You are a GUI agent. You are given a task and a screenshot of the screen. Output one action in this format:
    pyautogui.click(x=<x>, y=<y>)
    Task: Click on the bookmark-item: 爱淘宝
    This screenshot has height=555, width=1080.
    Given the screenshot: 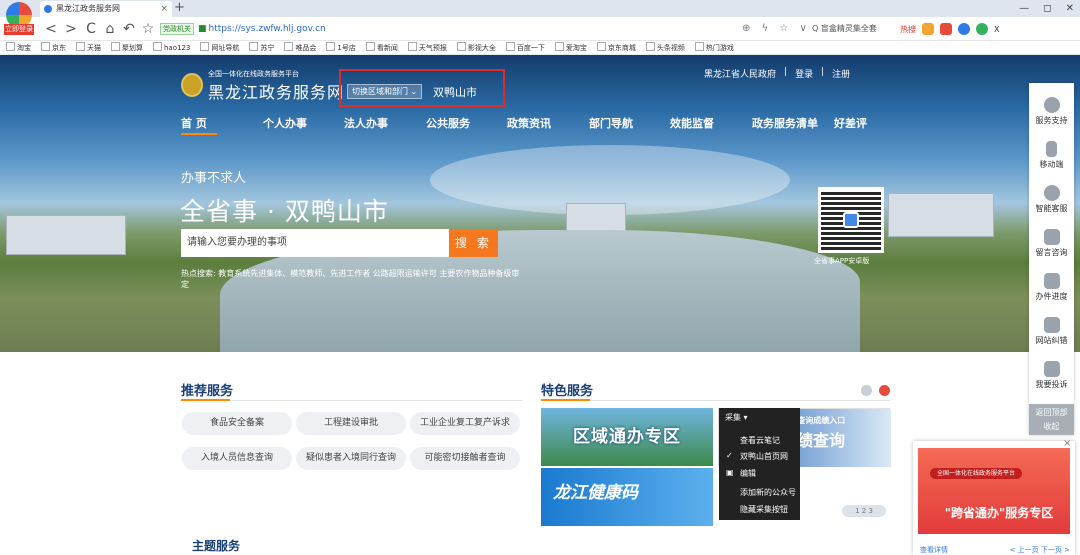 What is the action you would take?
    pyautogui.click(x=571, y=47)
    